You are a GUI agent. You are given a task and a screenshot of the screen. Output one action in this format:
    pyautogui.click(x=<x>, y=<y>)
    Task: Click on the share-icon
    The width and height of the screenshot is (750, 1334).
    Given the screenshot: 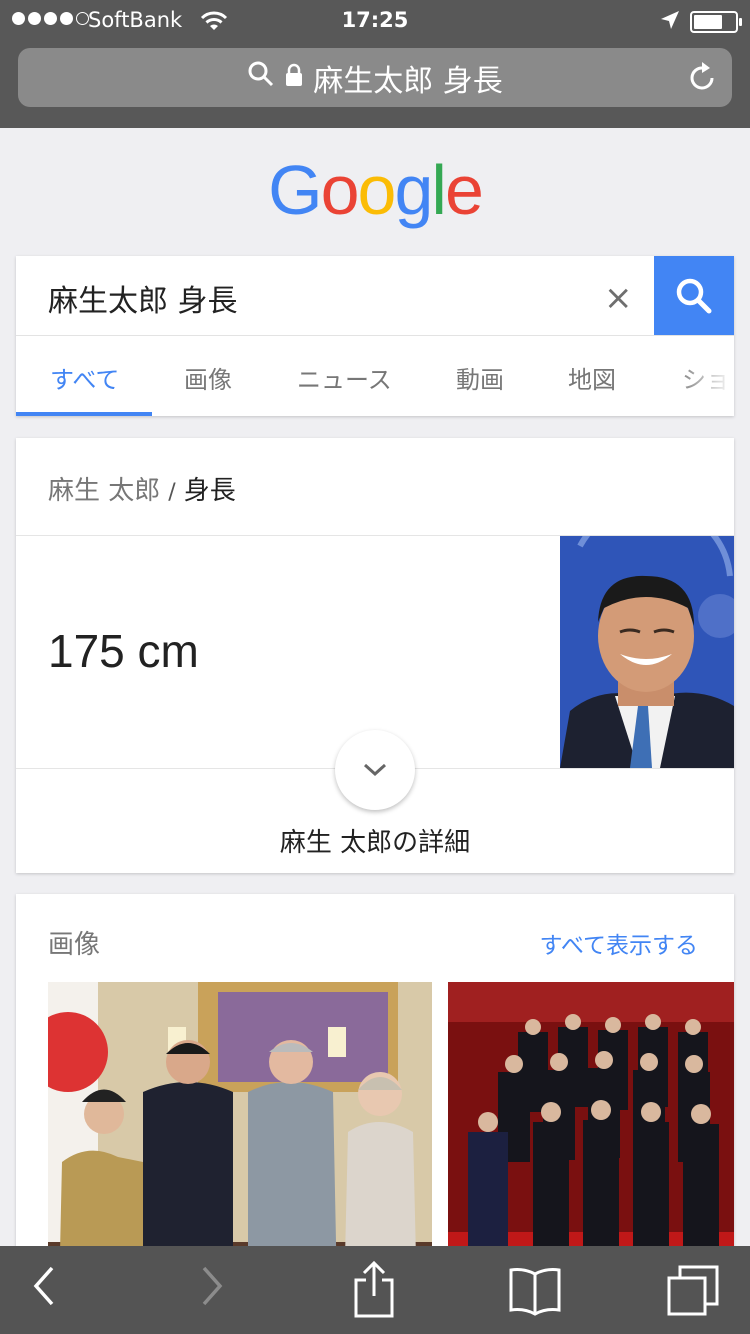 What is the action you would take?
    pyautogui.click(x=374, y=1291)
    